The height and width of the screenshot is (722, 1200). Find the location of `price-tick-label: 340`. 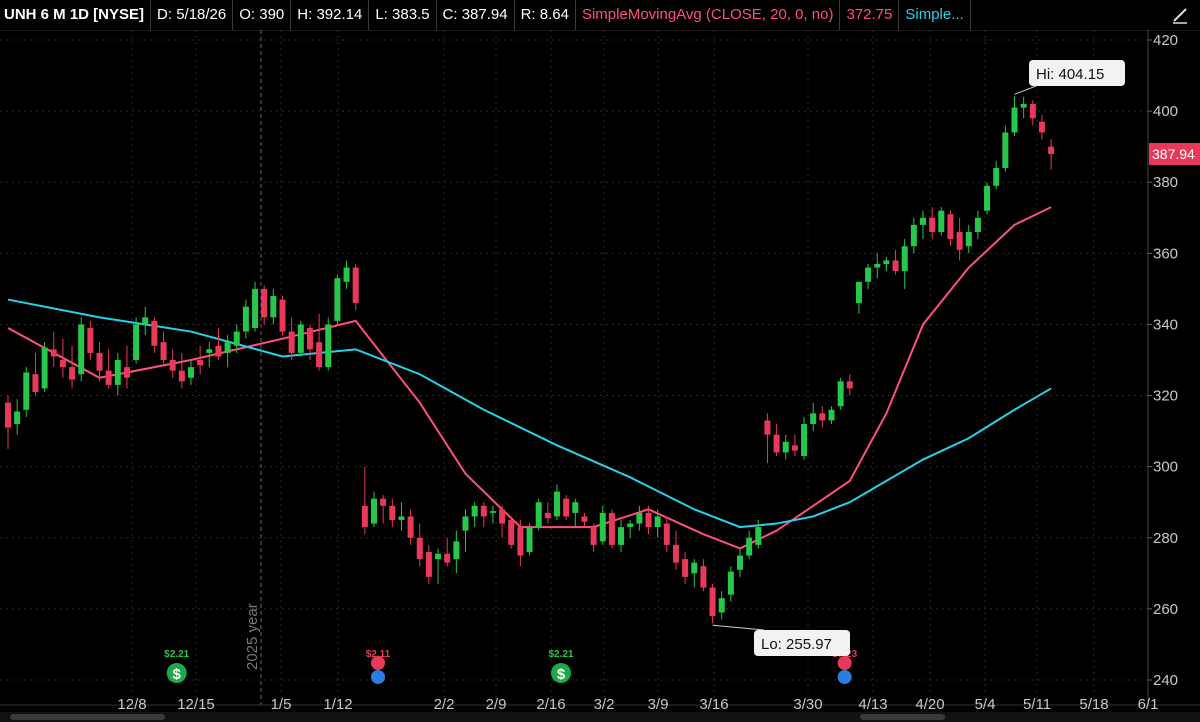

price-tick-label: 340 is located at coordinates (1165, 324).